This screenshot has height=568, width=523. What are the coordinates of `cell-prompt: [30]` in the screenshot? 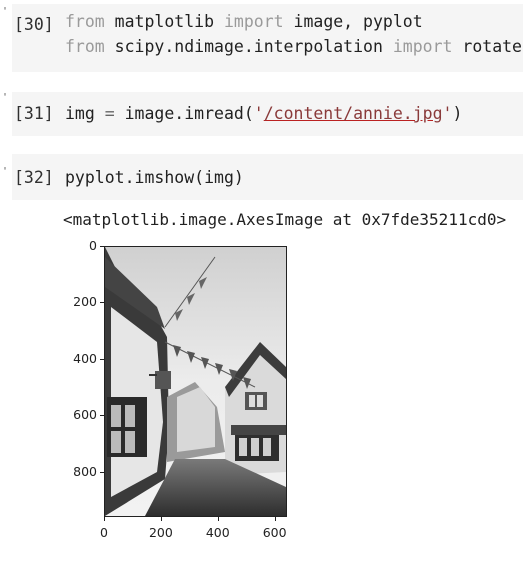 It's located at (34, 24).